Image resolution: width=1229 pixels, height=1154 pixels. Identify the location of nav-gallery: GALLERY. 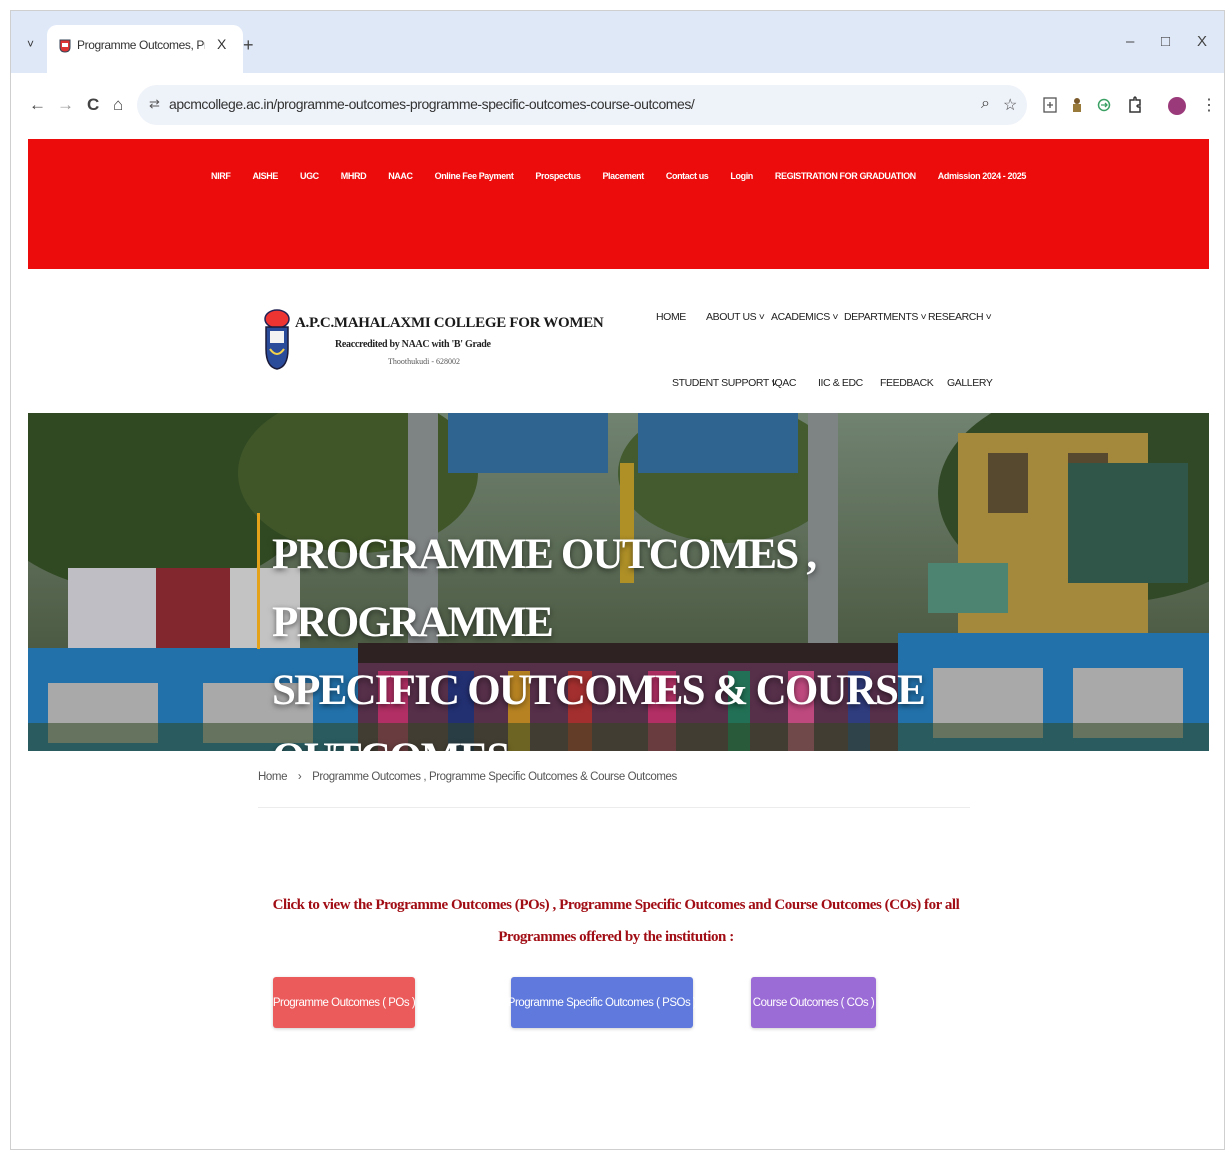
(970, 383).